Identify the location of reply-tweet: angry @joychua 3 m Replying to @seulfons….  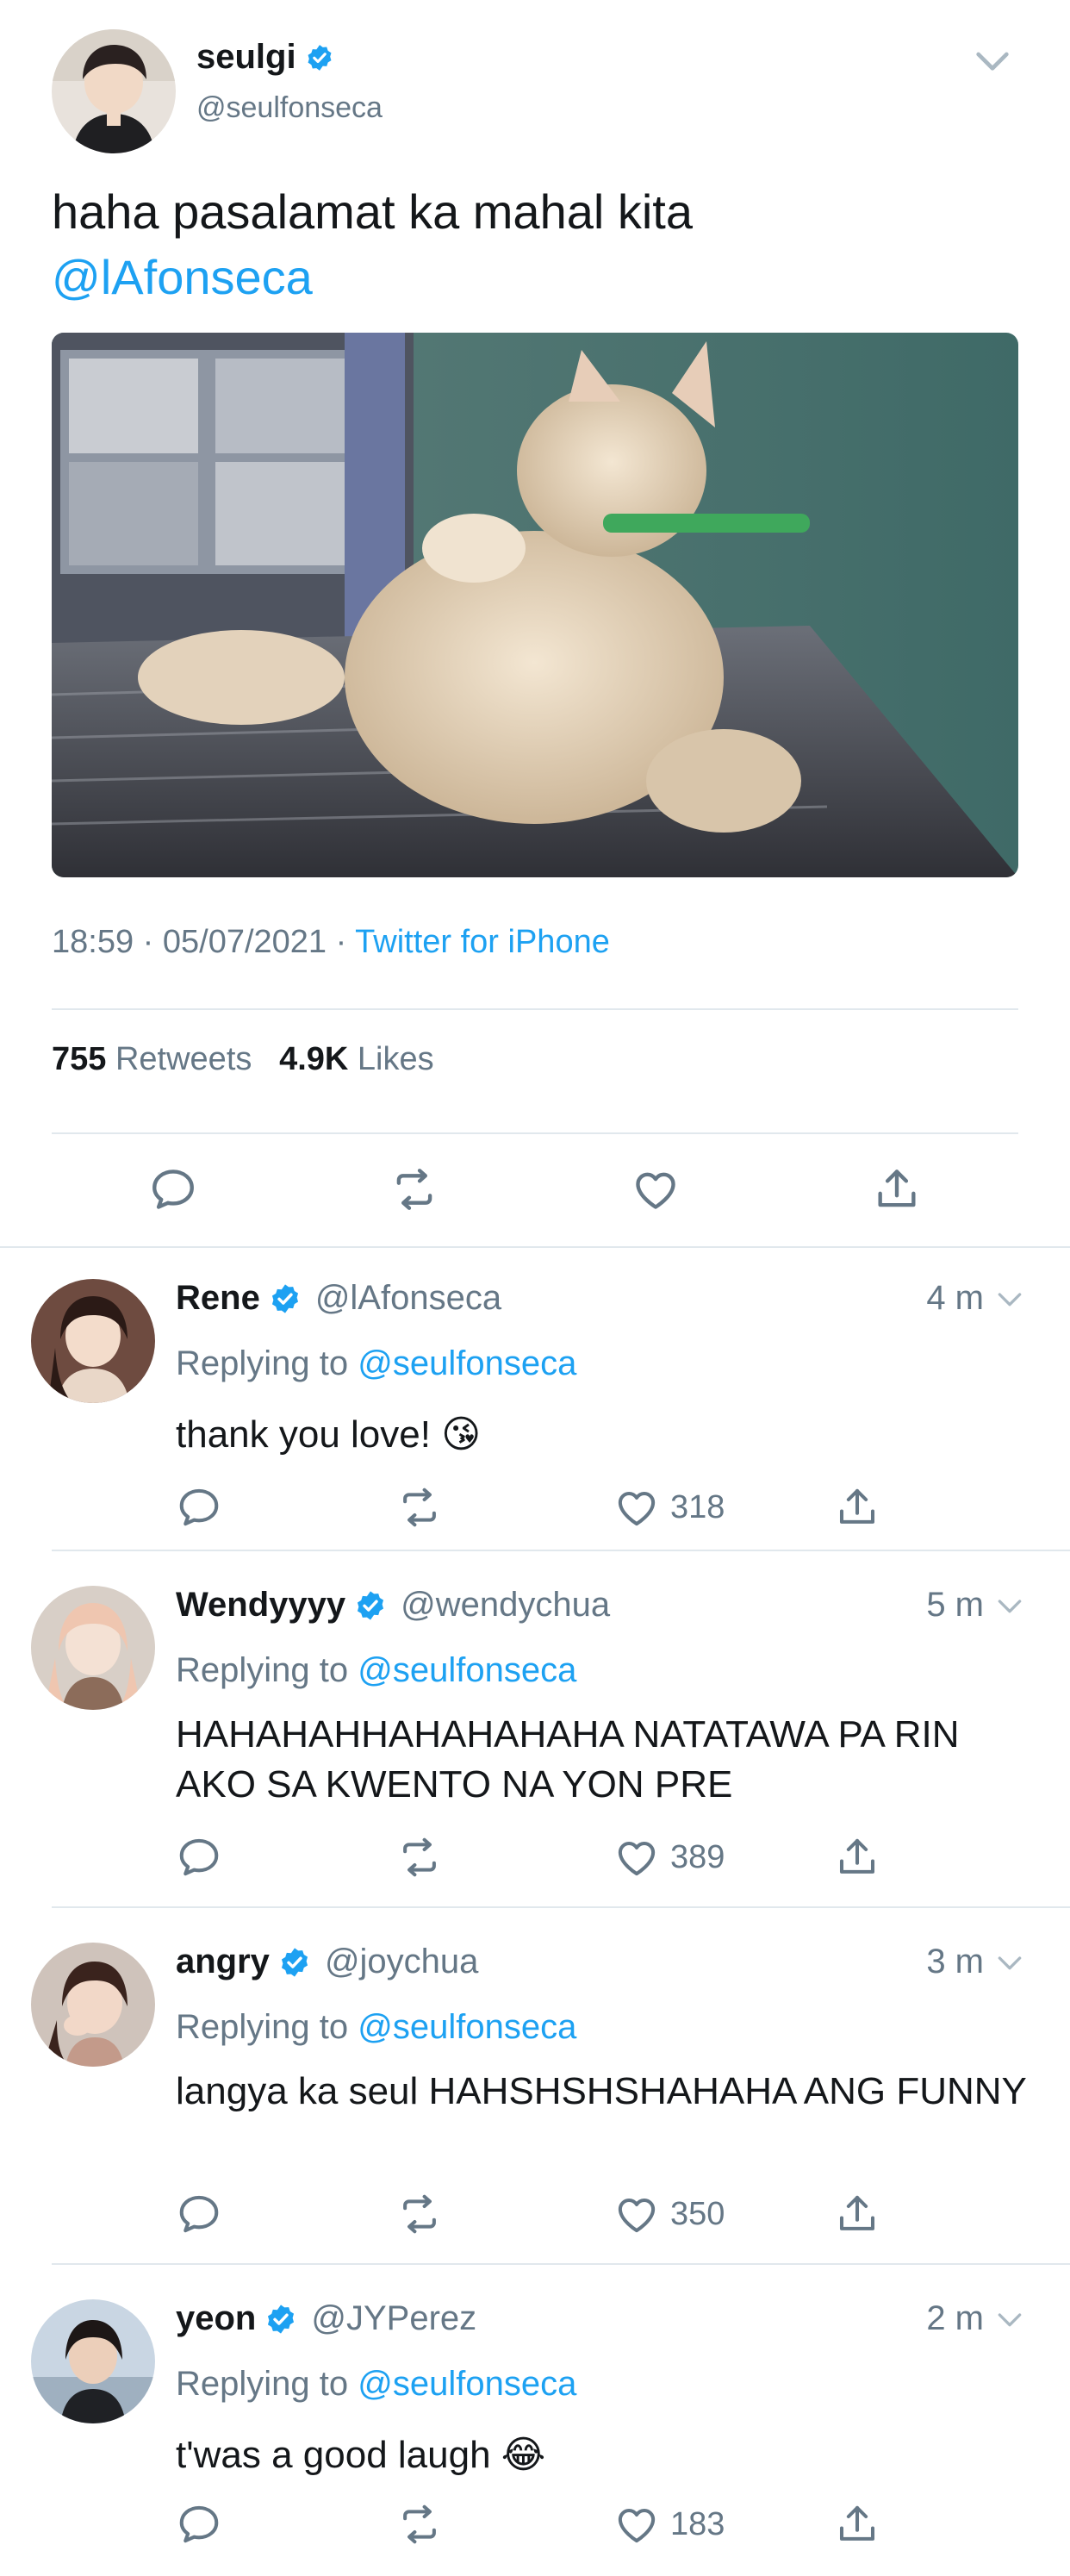
(535, 2087).